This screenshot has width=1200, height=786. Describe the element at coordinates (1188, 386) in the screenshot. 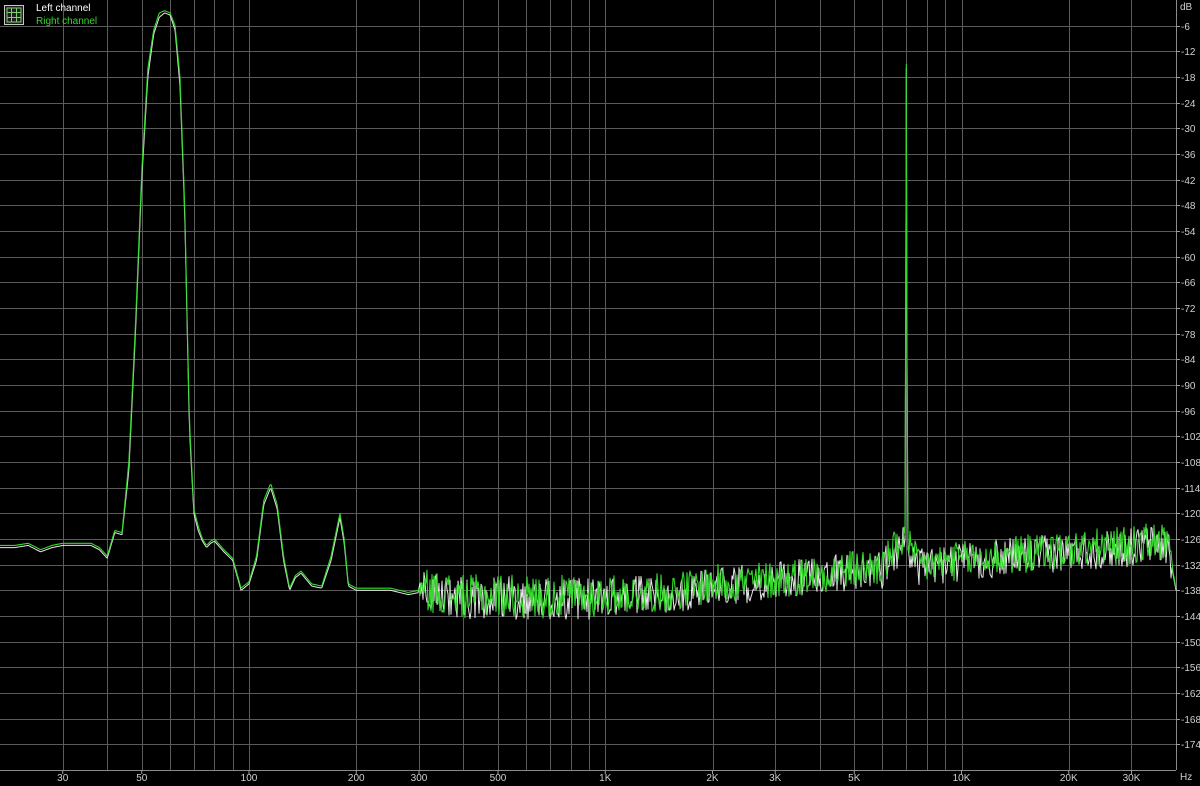

I see `y-tick-label: -90` at that location.